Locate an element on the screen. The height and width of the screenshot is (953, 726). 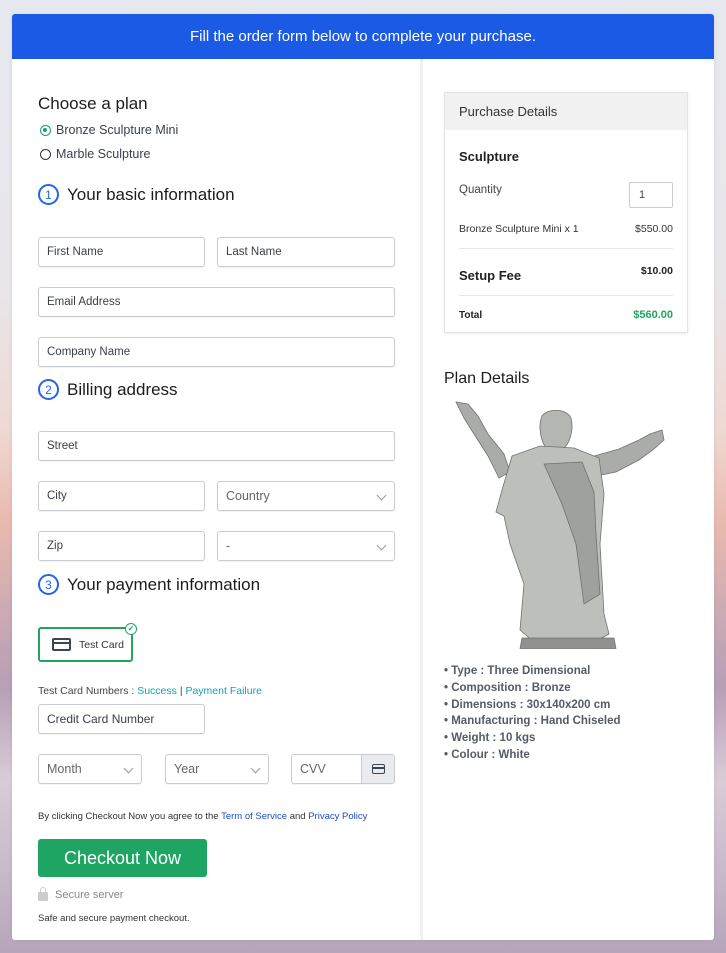
step-3-icon: 3 is located at coordinates (48, 584).